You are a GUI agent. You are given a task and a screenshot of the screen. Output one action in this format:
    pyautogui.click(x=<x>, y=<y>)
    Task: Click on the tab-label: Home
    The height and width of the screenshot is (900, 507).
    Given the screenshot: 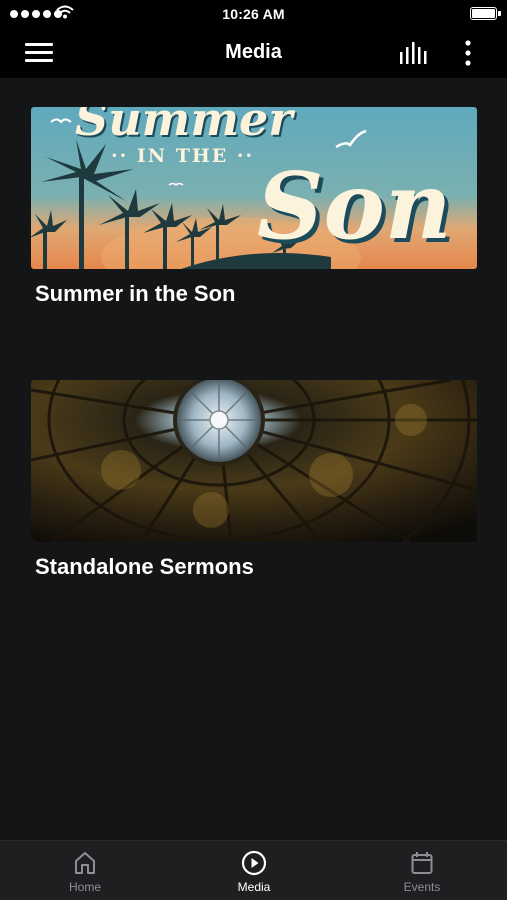 What is the action you would take?
    pyautogui.click(x=84, y=887)
    